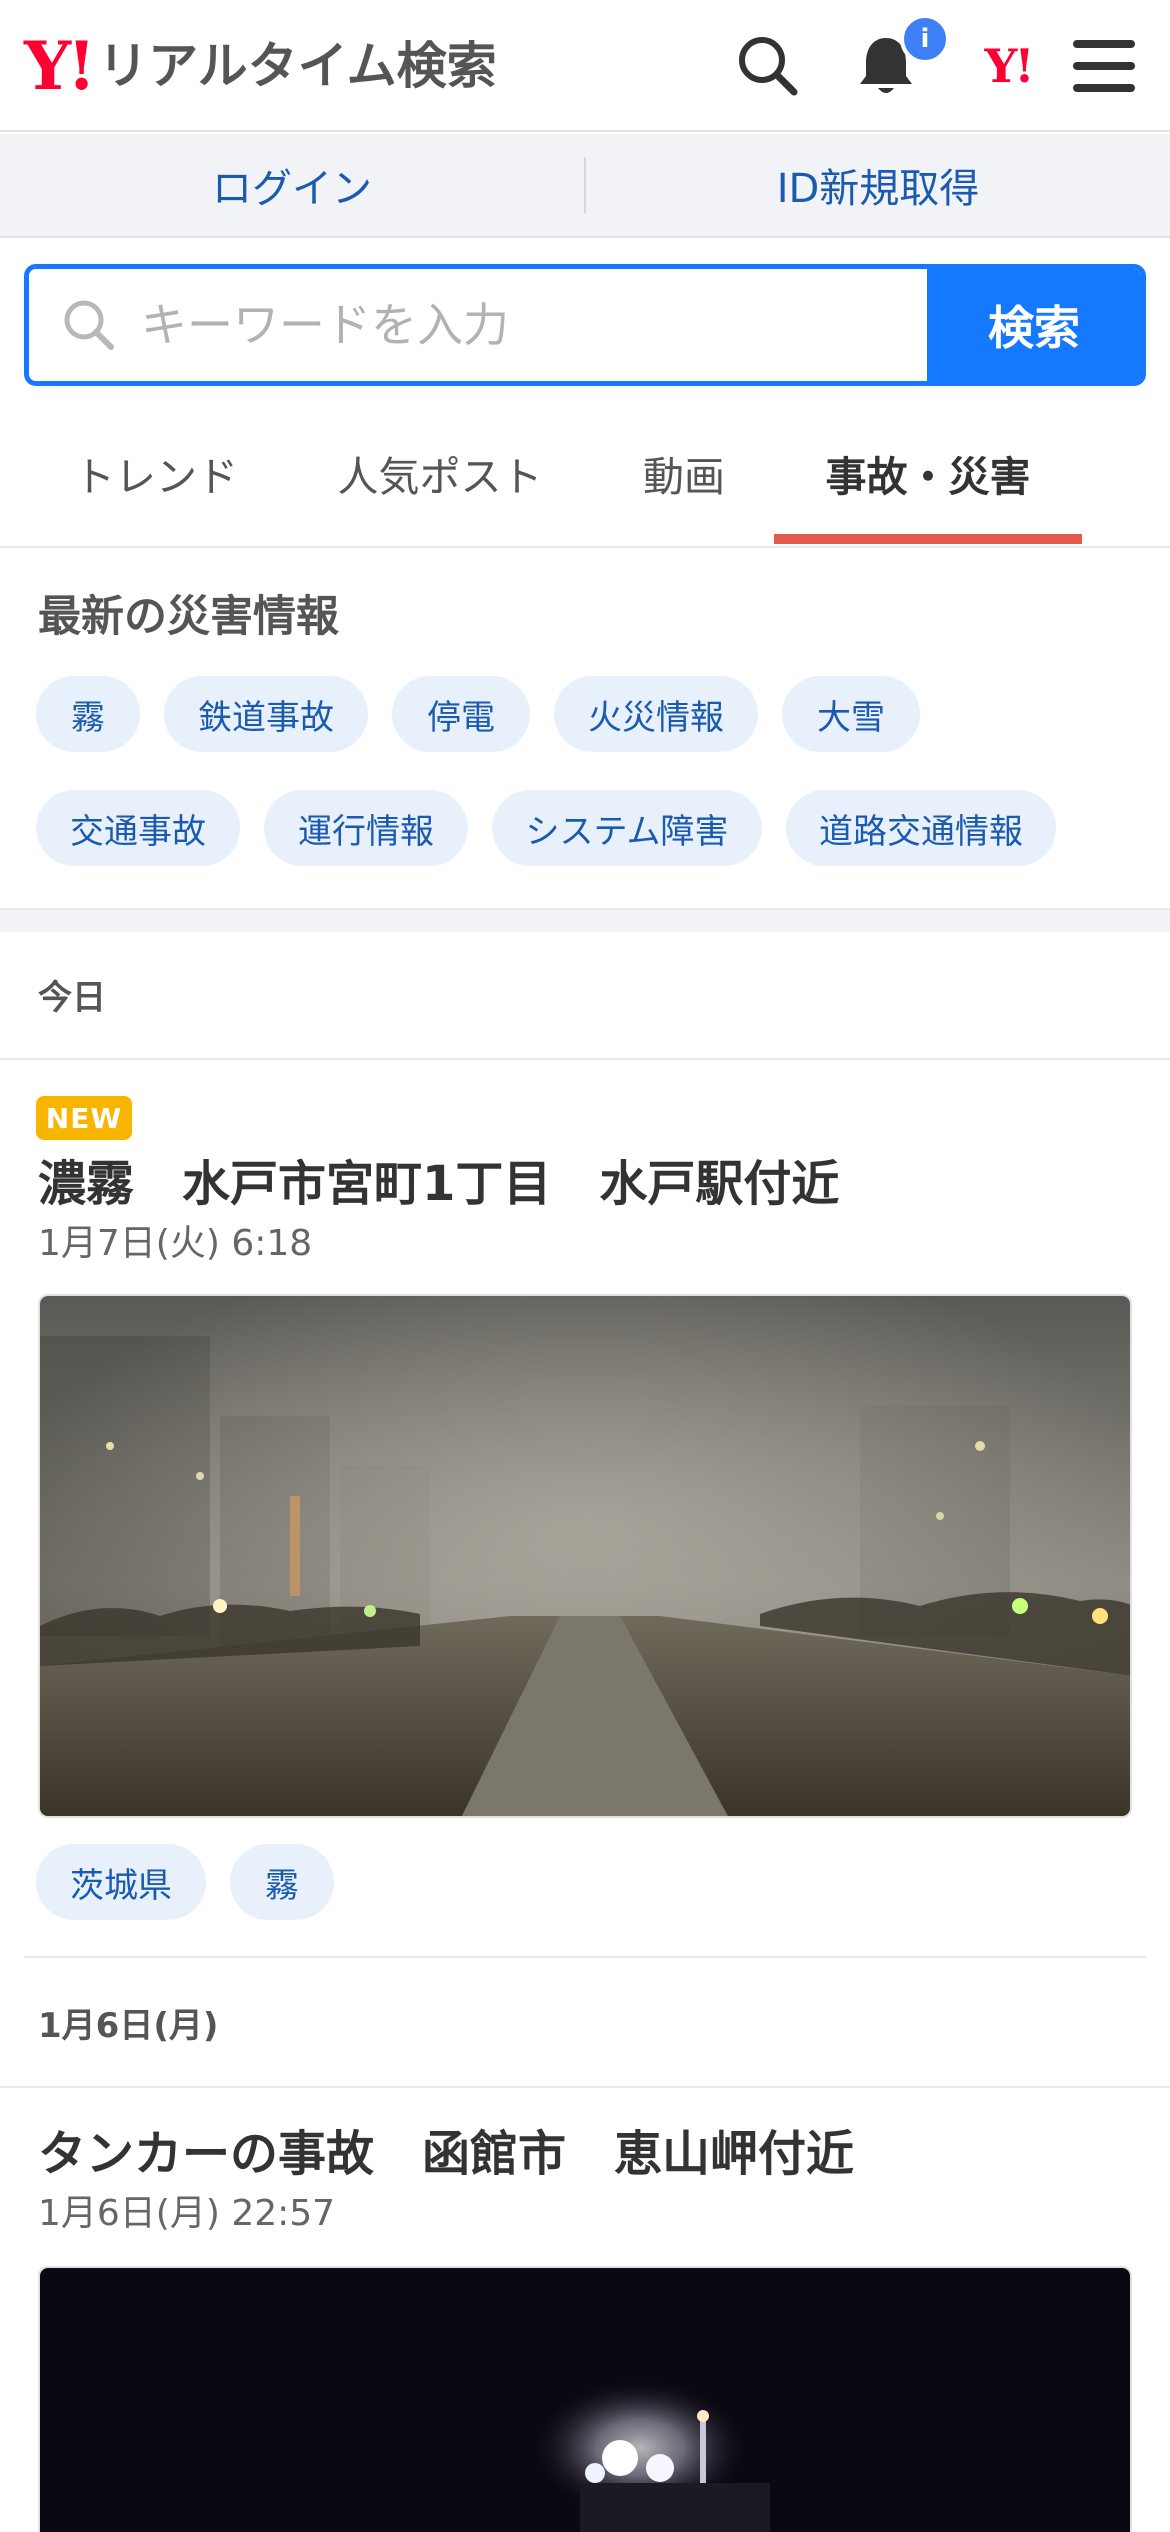 This screenshot has height=2532, width=1170. I want to click on notification-badge: i, so click(925, 39).